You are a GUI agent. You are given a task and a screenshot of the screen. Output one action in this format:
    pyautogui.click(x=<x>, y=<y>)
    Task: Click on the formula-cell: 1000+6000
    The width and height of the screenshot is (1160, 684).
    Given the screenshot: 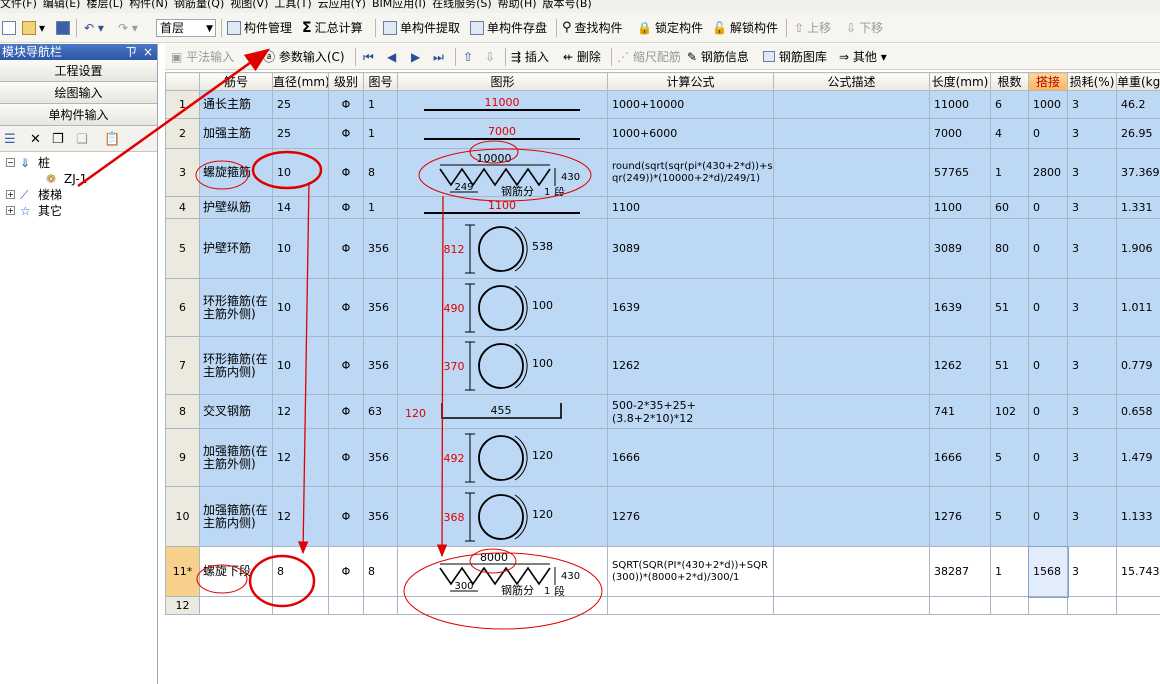 What is the action you would take?
    pyautogui.click(x=690, y=133)
    